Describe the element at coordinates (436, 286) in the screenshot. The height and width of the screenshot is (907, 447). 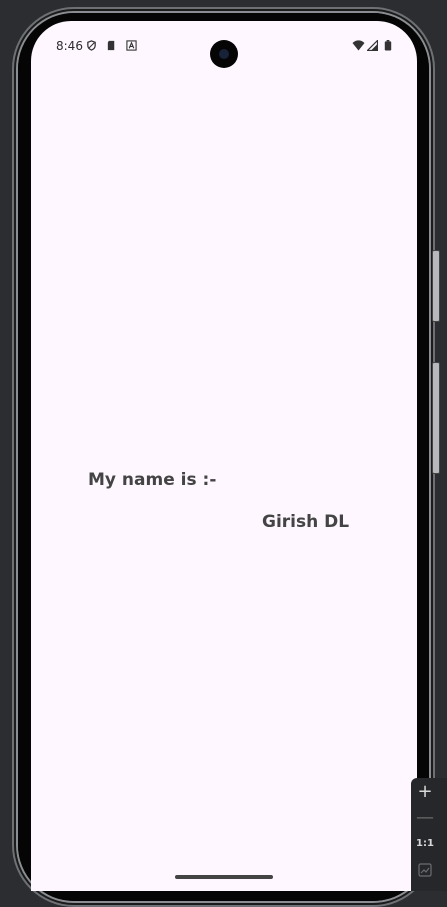
I see `volume-button` at that location.